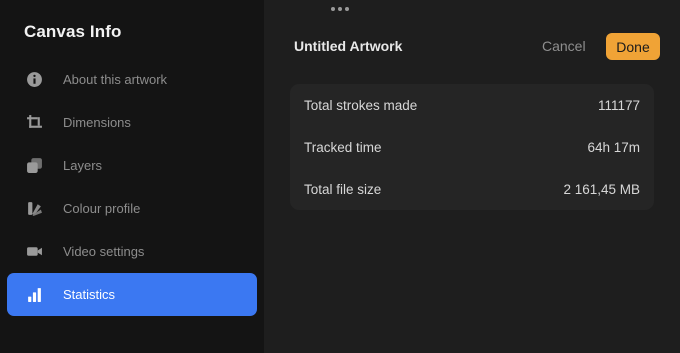  I want to click on stat-row-tracked-time: Tracked time 64h 17m, so click(472, 147).